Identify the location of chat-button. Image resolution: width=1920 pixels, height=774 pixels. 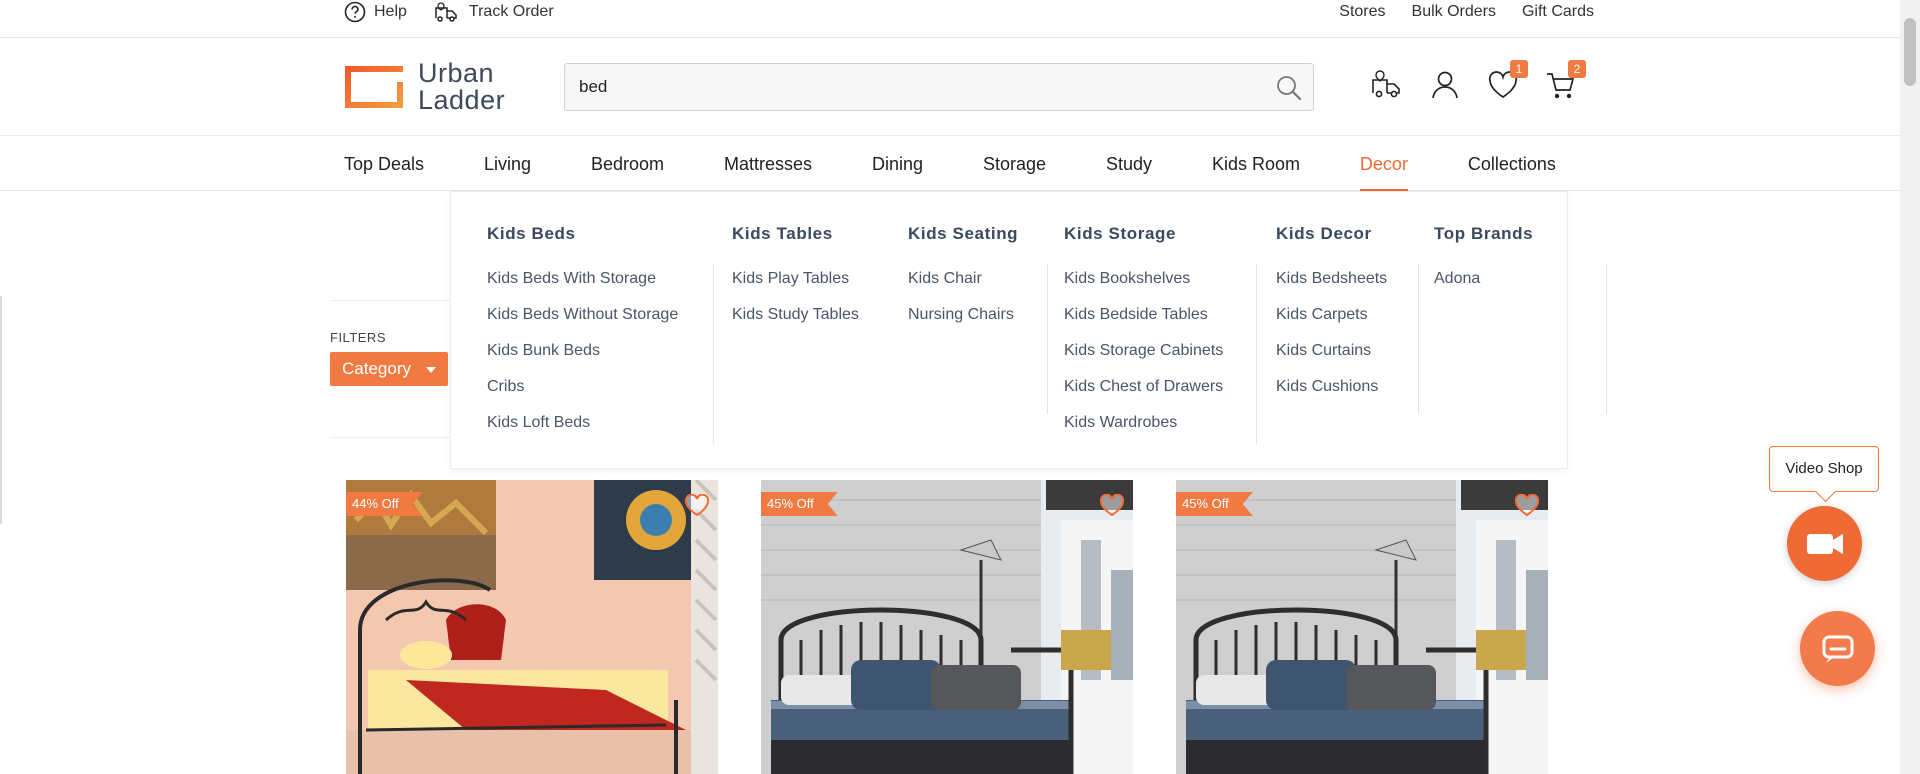
(1837, 648).